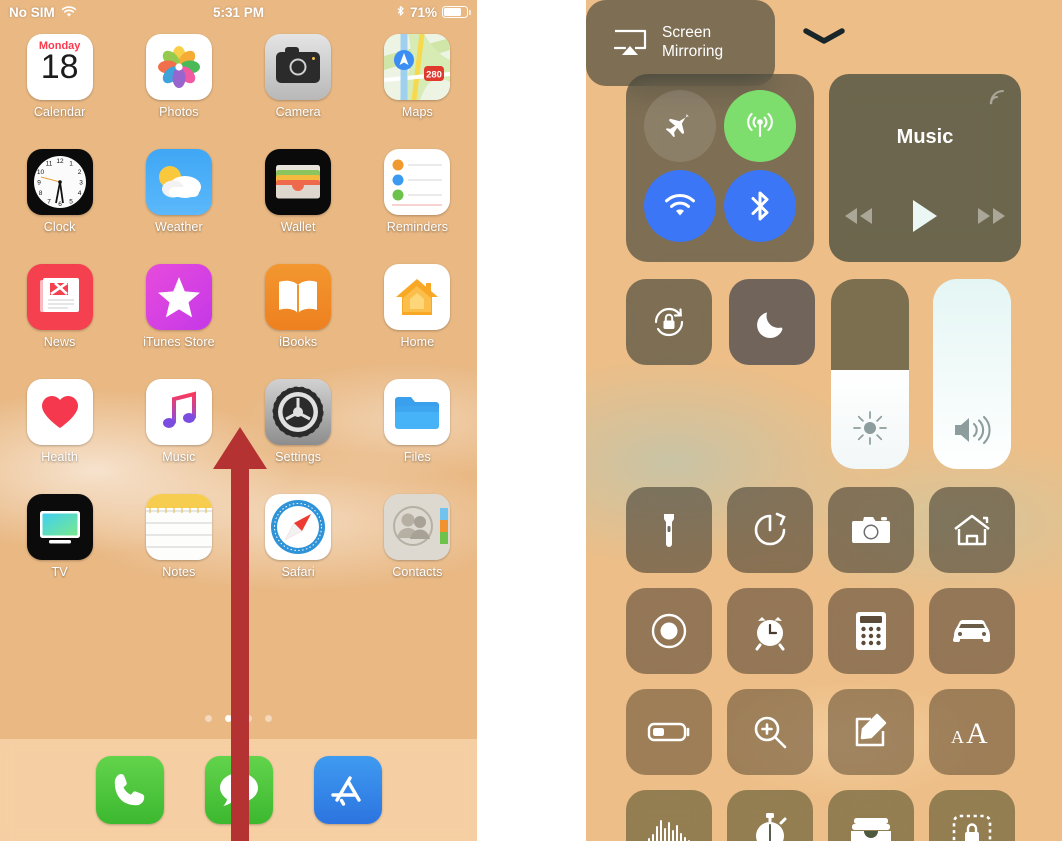 This screenshot has height=841, width=1062. I want to click on flashlight-tile, so click(669, 530).